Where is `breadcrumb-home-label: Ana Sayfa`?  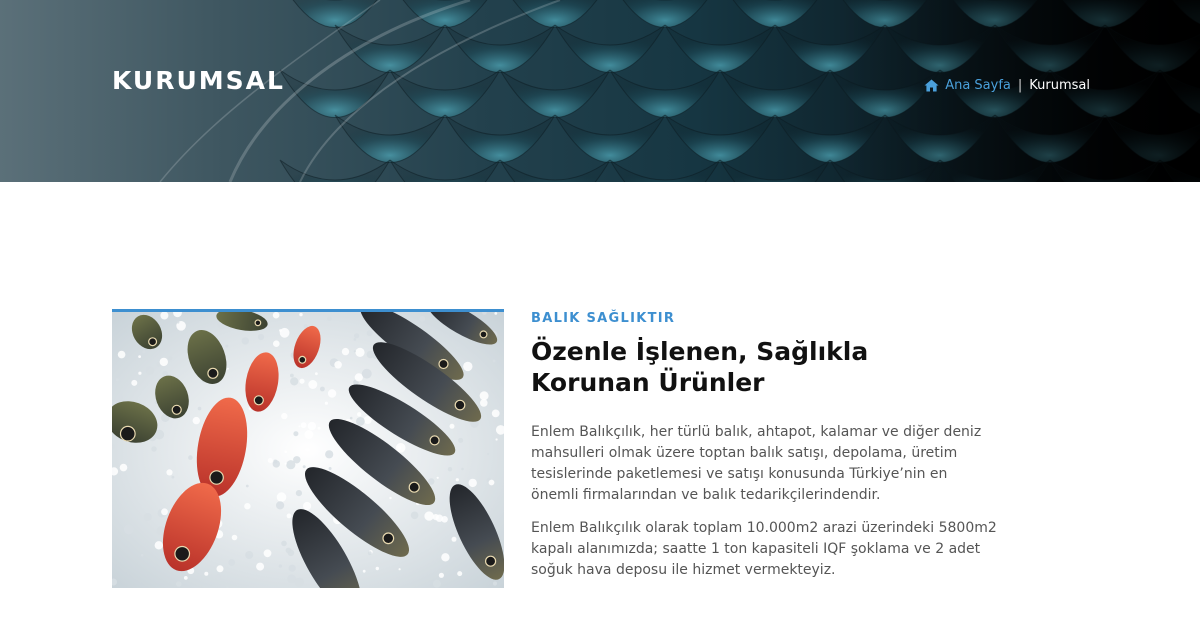
breadcrumb-home-label: Ana Sayfa is located at coordinates (978, 85).